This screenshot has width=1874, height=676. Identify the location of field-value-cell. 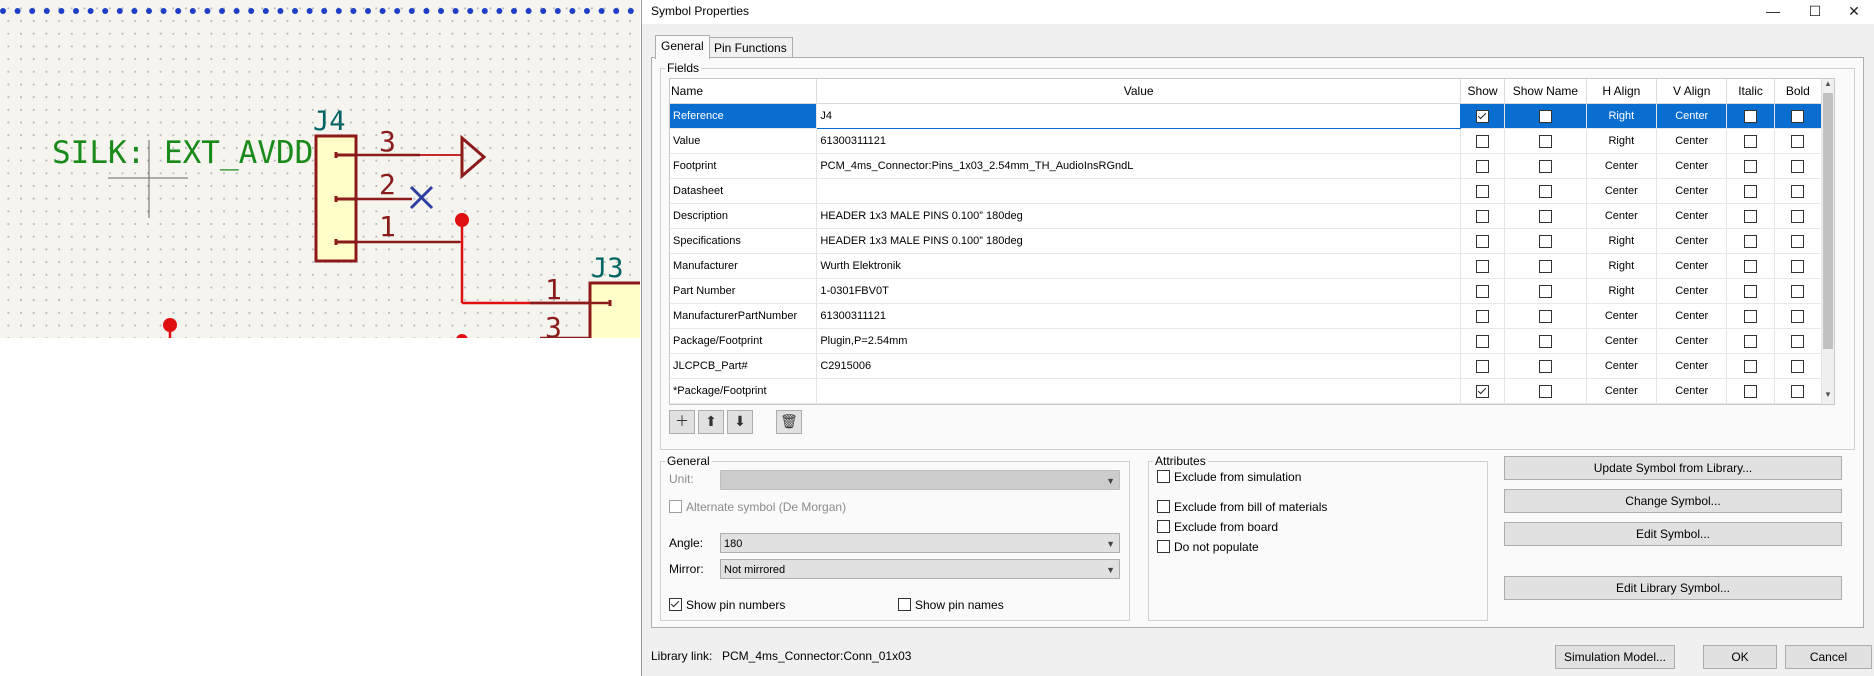
(1138, 391).